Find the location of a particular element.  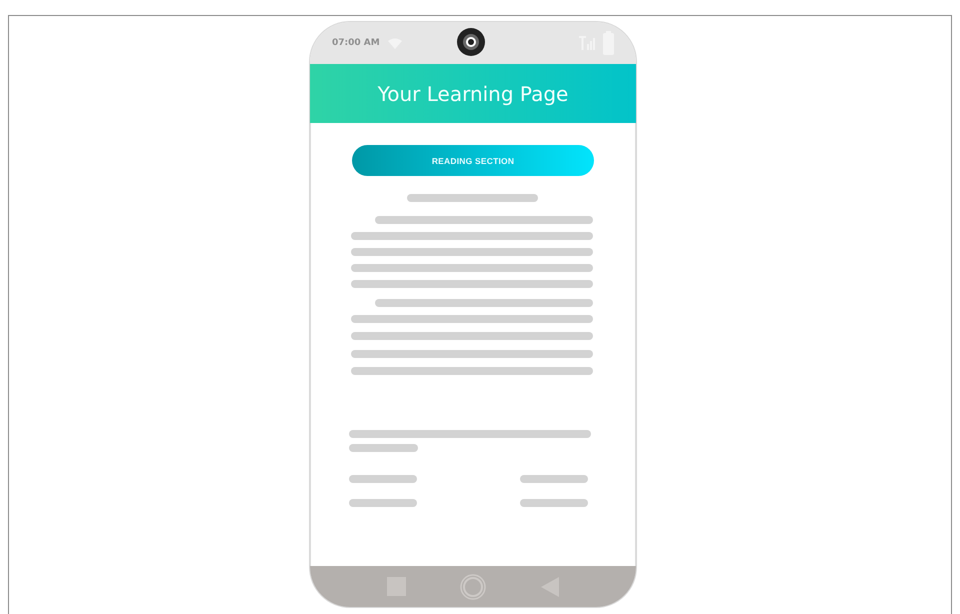

reading-section-button: READING SECTION is located at coordinates (473, 160).